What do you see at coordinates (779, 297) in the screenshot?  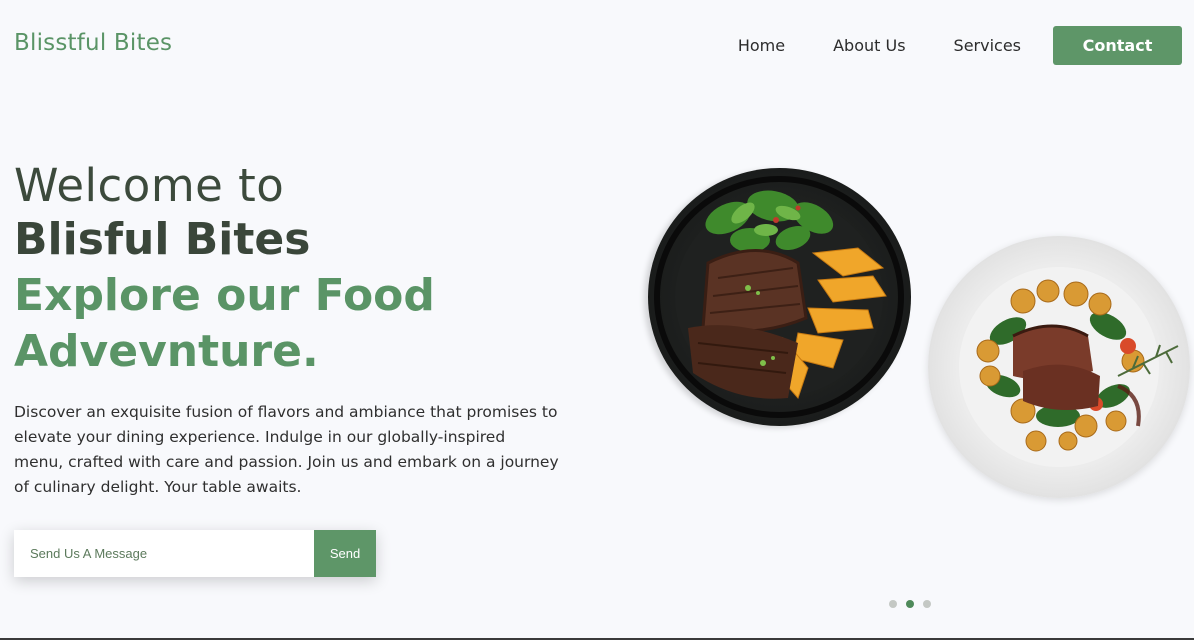 I see `steak-wedges-plate-image` at bounding box center [779, 297].